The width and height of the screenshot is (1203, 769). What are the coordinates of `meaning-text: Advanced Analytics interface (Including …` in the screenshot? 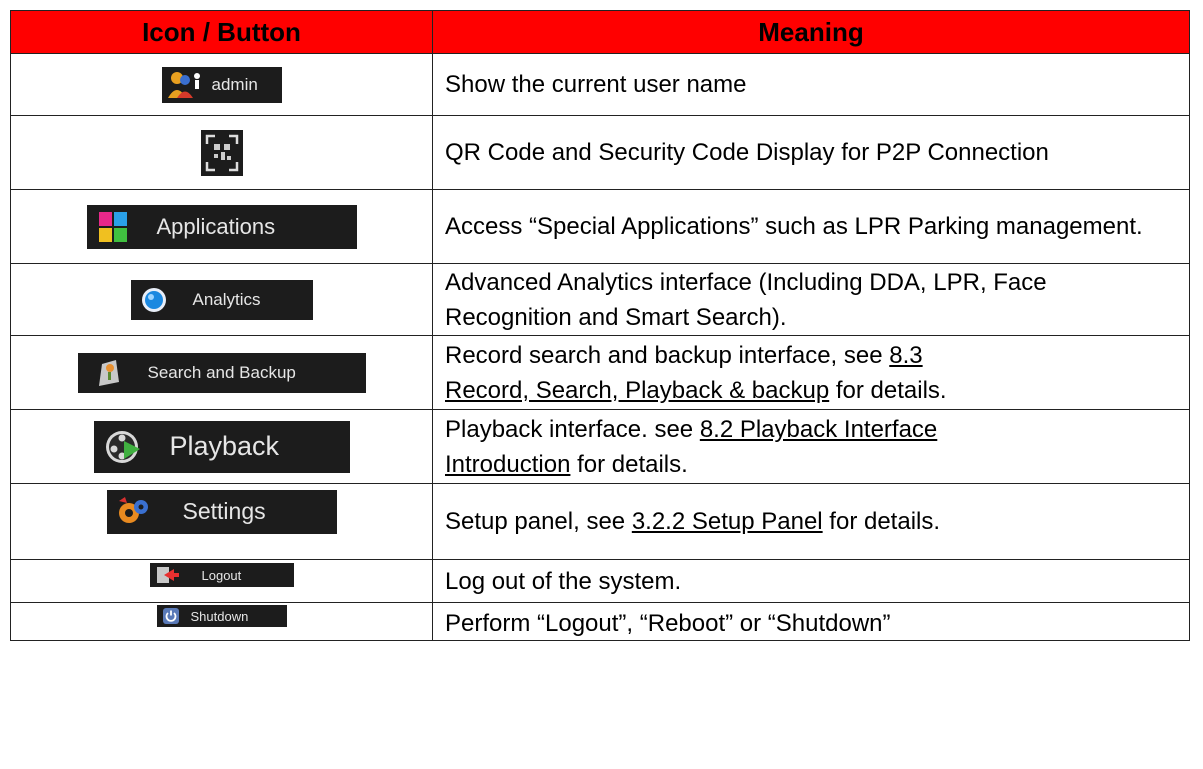 It's located at (811, 299).